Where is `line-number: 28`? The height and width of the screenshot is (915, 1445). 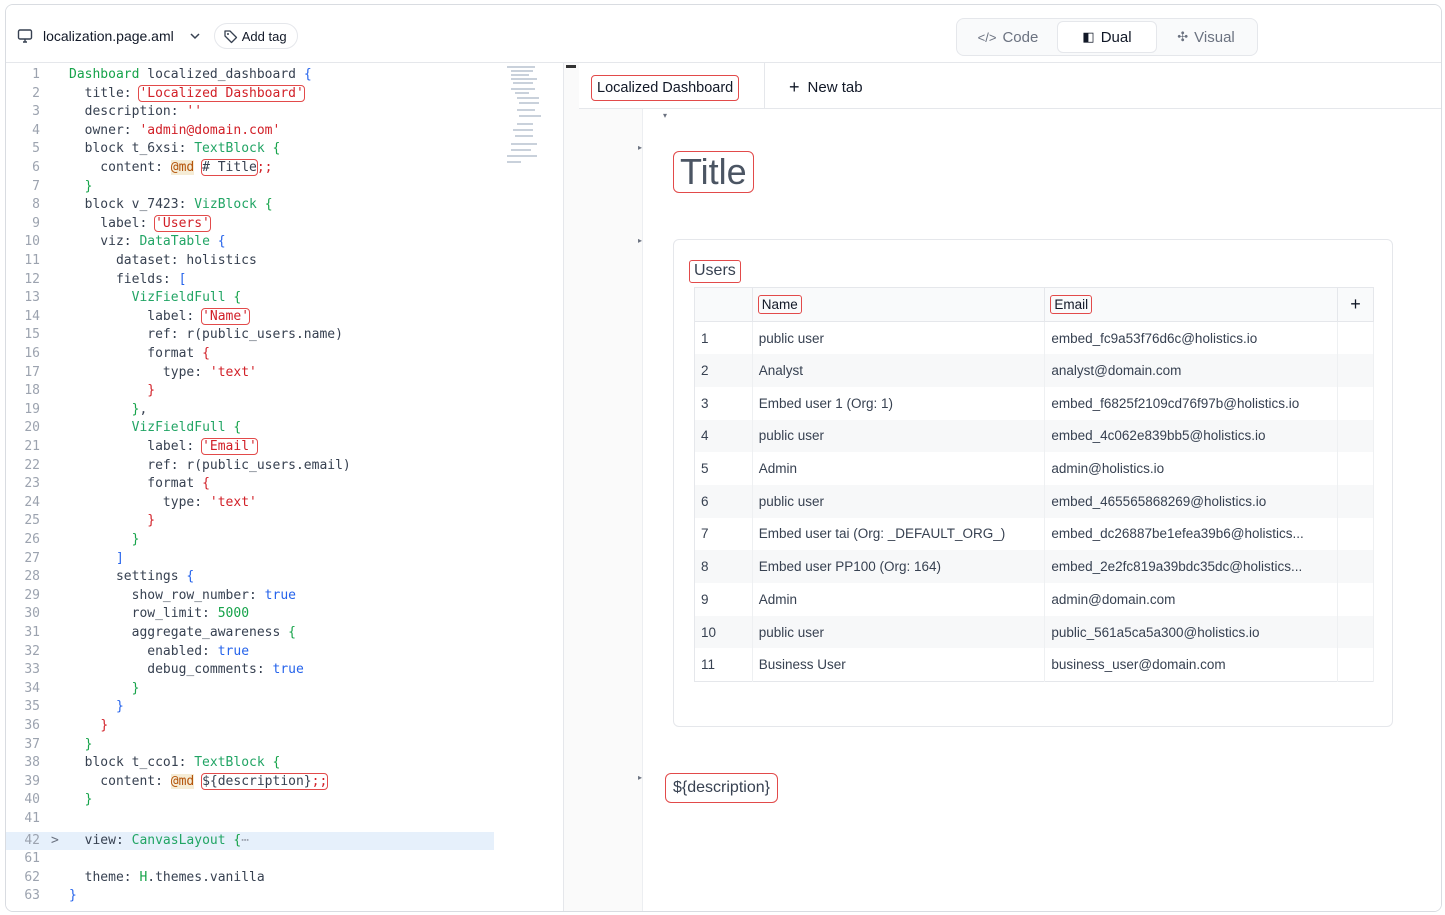 line-number: 28 is located at coordinates (32, 577).